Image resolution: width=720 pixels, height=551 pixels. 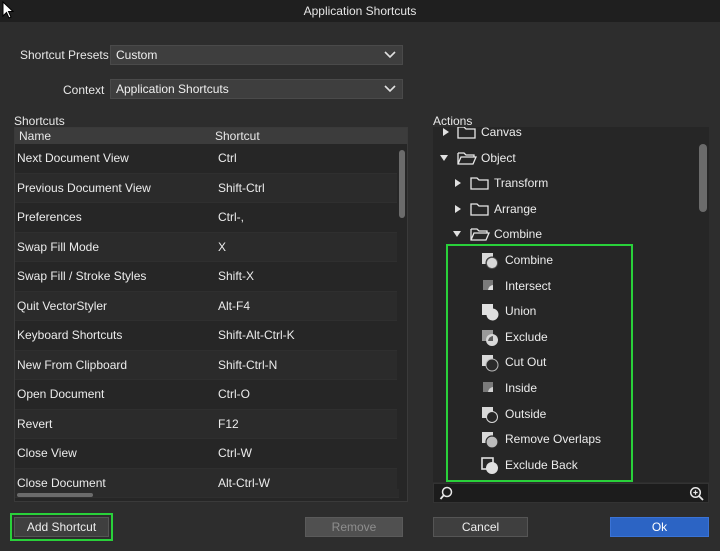 What do you see at coordinates (207, 159) in the screenshot?
I see `table-row: Next Document View Ctrl` at bounding box center [207, 159].